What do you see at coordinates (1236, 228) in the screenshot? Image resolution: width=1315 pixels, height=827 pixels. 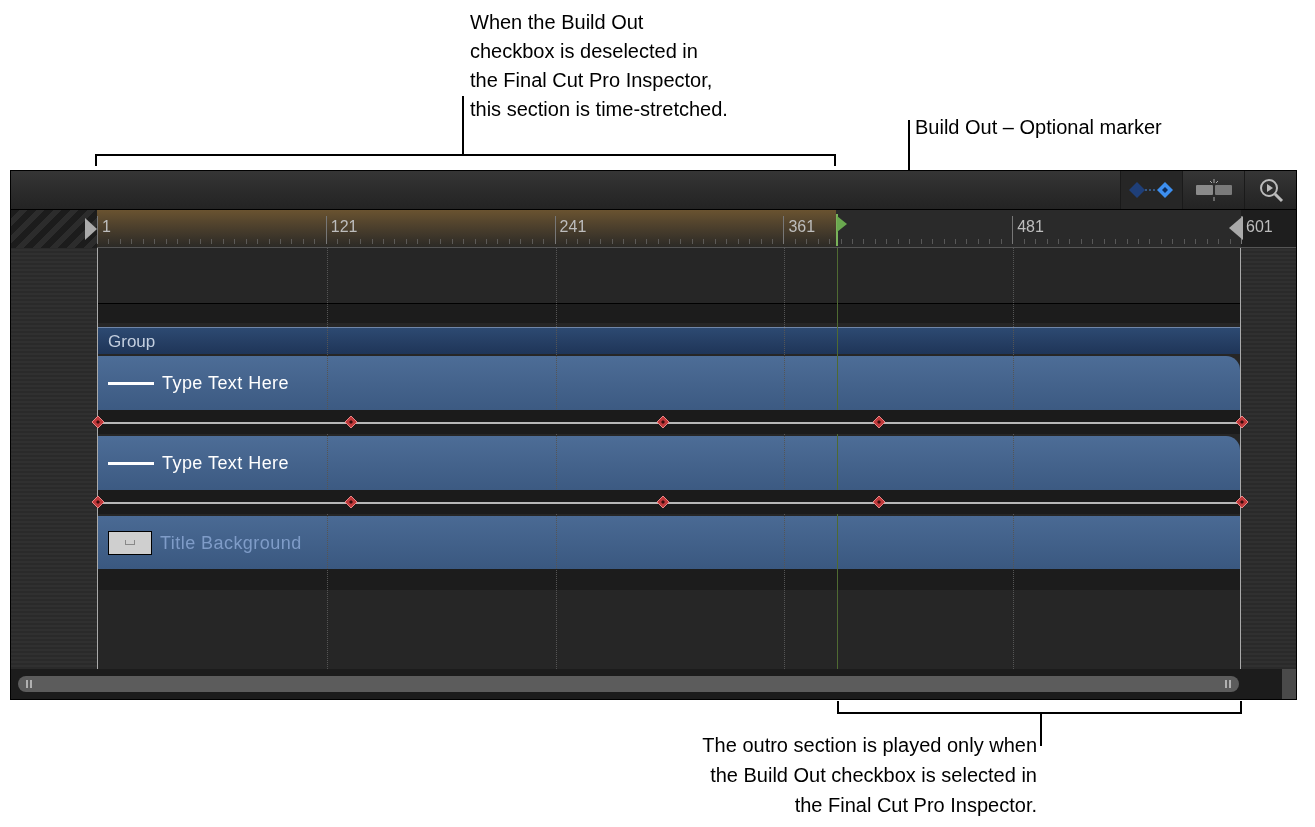 I see `play-range-end-icon` at bounding box center [1236, 228].